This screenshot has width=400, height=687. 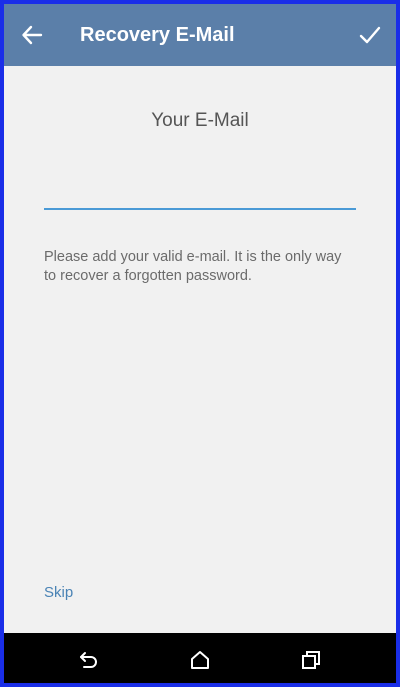 I want to click on back-button, so click(x=32, y=35).